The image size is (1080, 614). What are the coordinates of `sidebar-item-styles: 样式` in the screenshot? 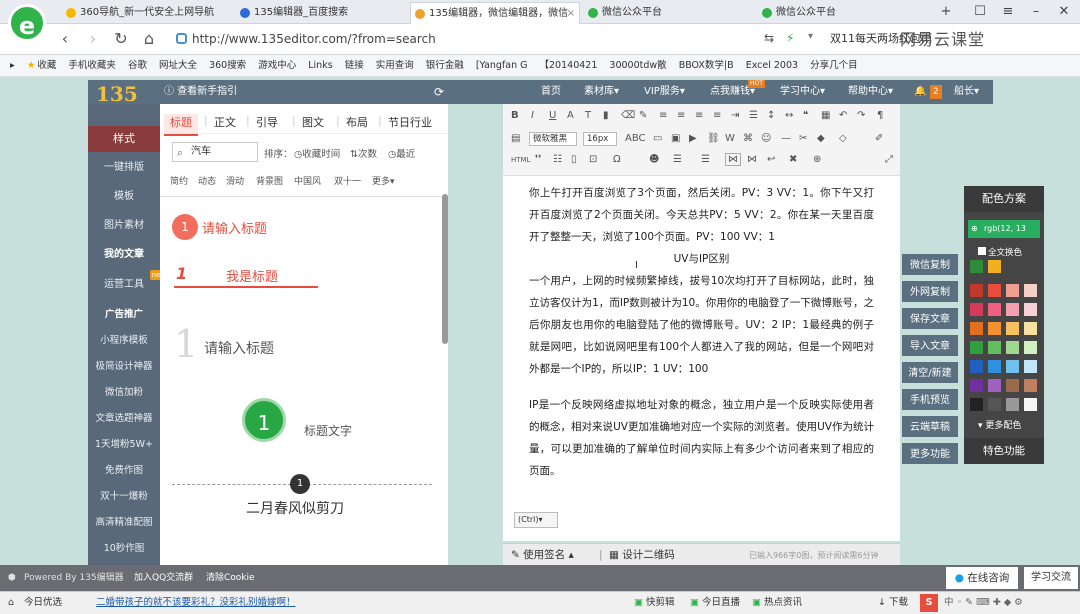 It's located at (124, 139).